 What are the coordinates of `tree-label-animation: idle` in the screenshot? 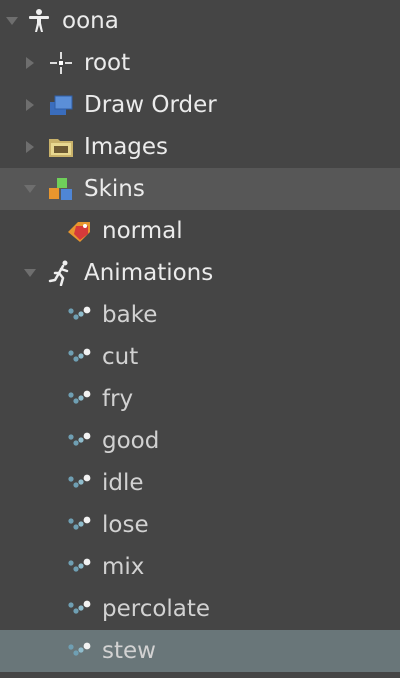 It's located at (123, 483).